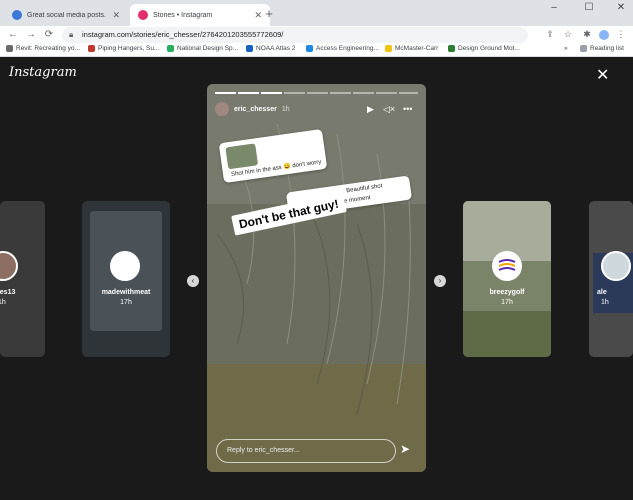 The width and height of the screenshot is (633, 500). I want to click on play-icon: ▶, so click(370, 109).